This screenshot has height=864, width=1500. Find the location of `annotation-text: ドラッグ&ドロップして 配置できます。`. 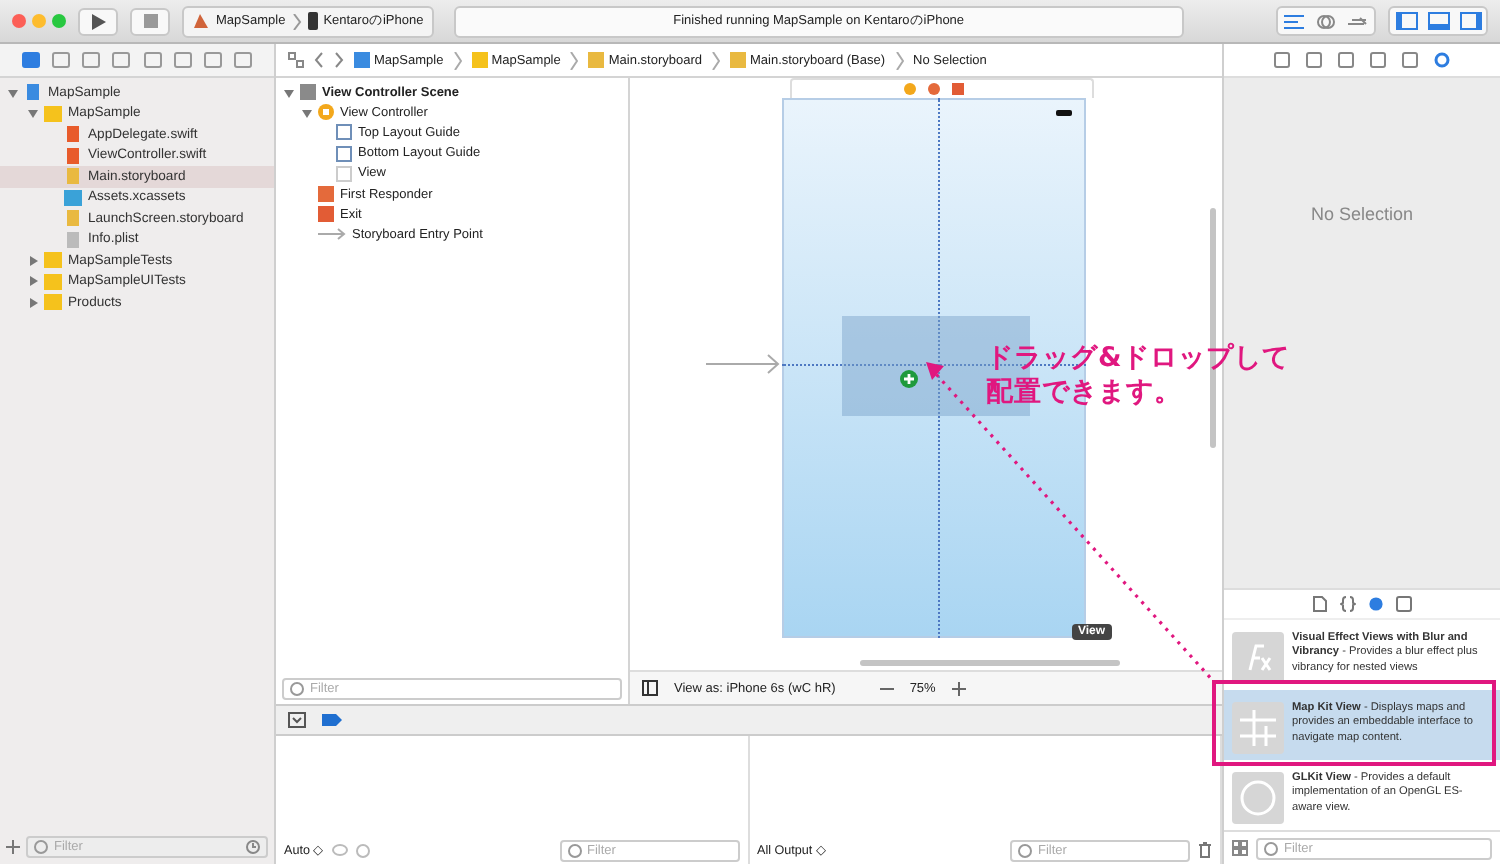

annotation-text: ドラッグ&ドロップして 配置できます。 is located at coordinates (1138, 376).